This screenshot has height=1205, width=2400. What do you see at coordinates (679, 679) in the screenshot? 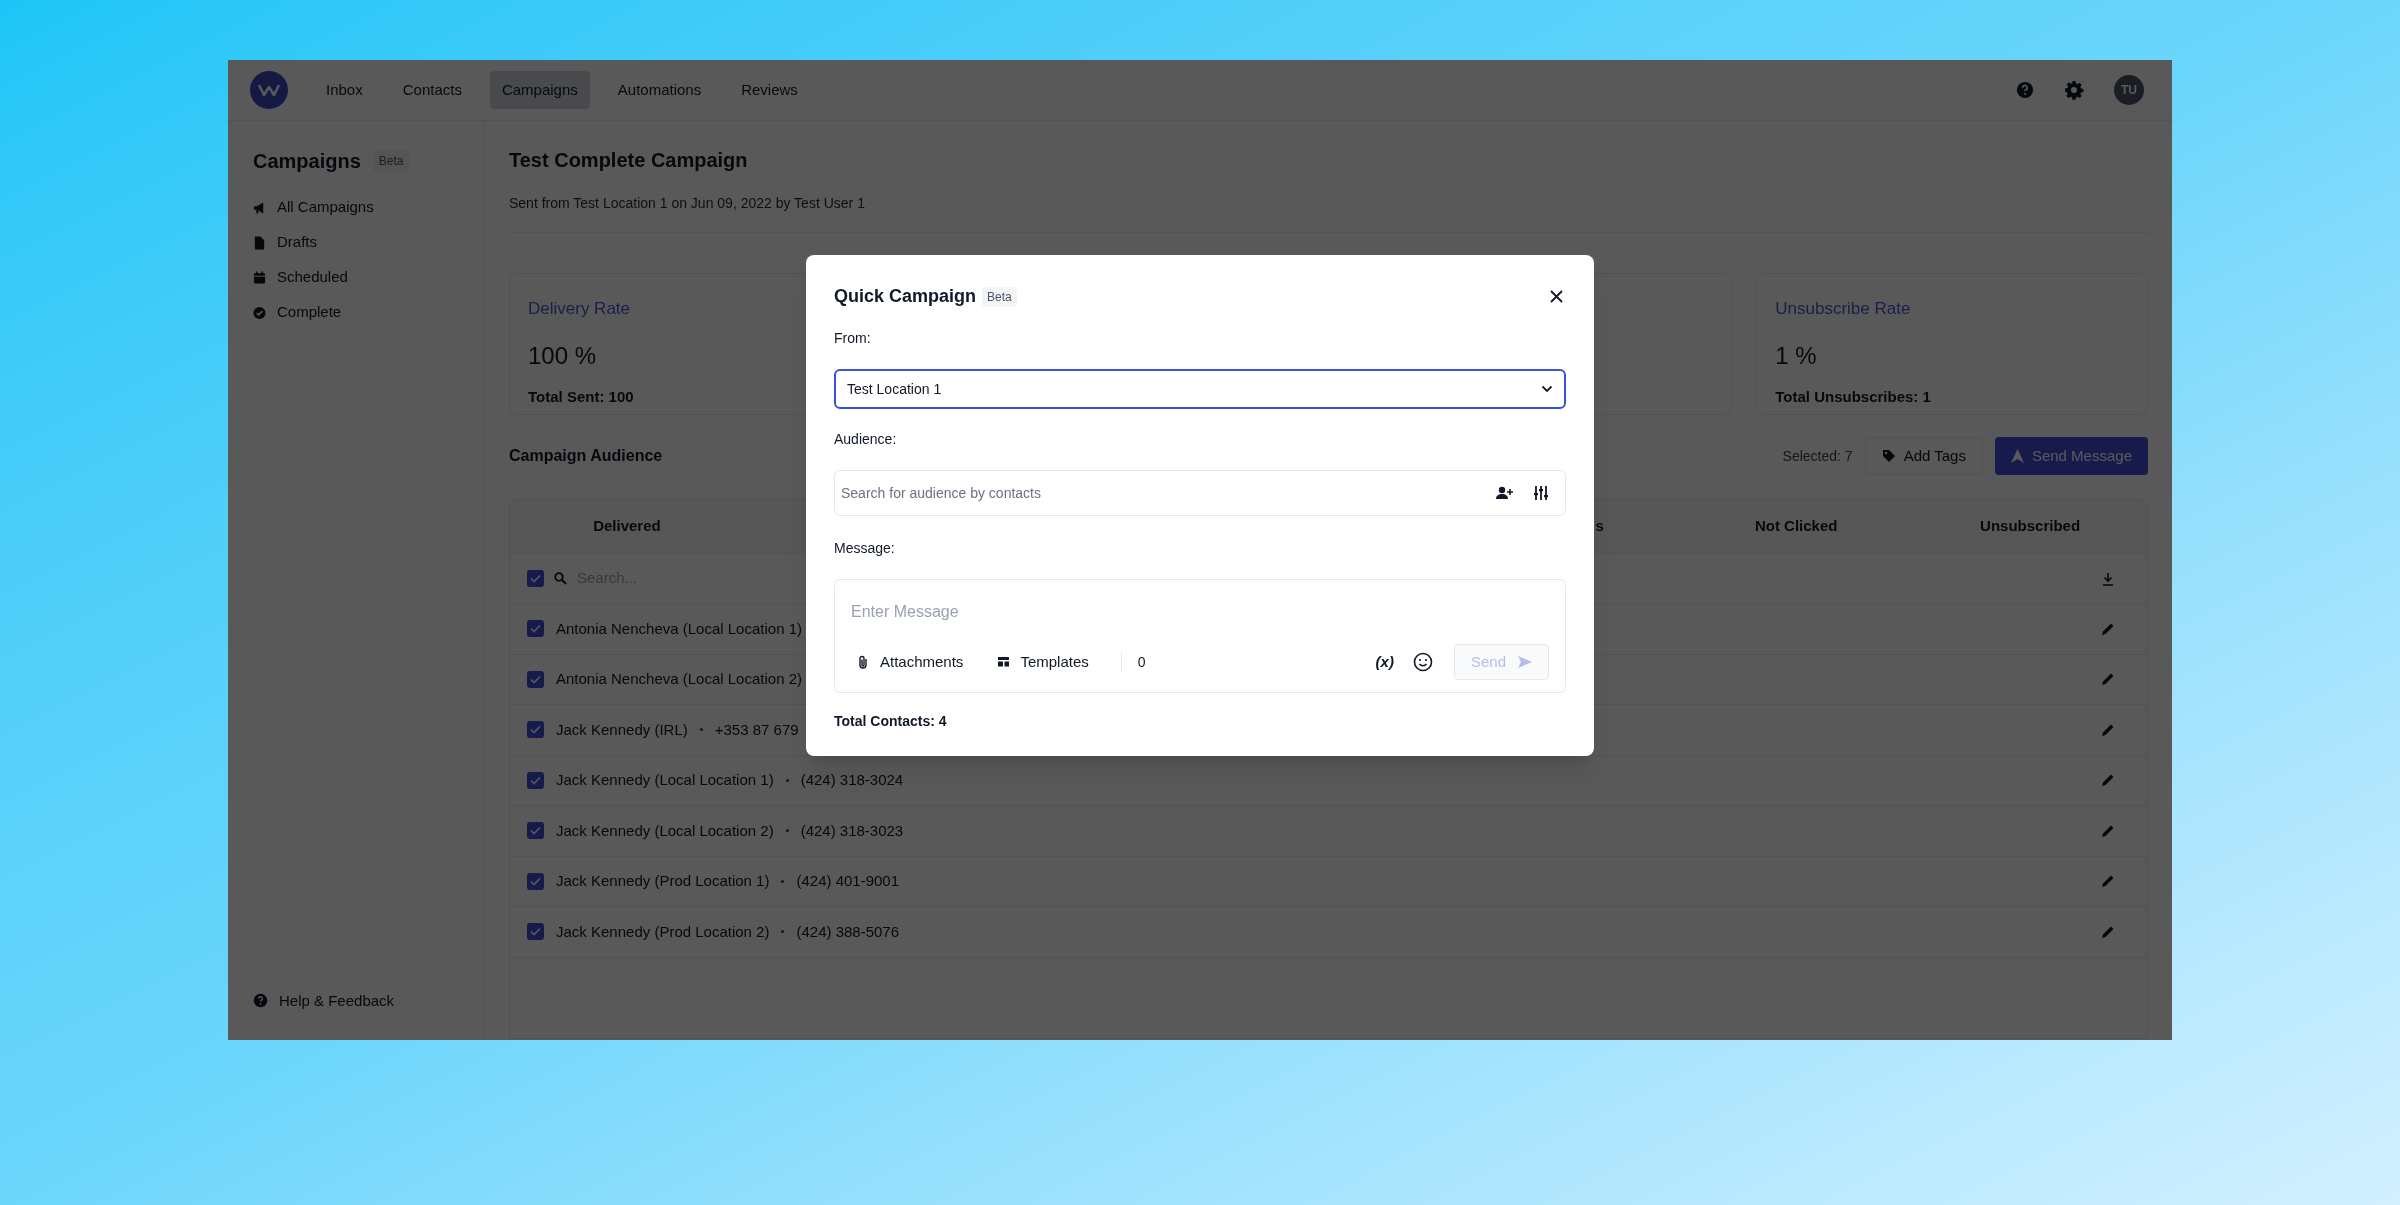
I see `contact-name: Antonia Nencheva (Local Location 2)` at bounding box center [679, 679].